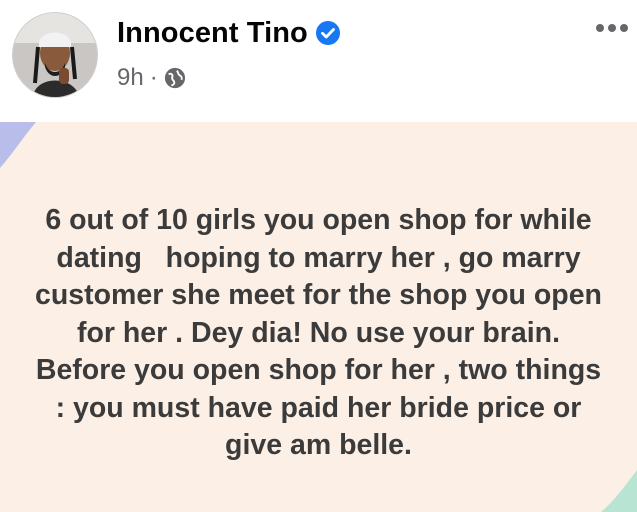 This screenshot has width=637, height=512. Describe the element at coordinates (175, 78) in the screenshot. I see `globe-icon` at that location.